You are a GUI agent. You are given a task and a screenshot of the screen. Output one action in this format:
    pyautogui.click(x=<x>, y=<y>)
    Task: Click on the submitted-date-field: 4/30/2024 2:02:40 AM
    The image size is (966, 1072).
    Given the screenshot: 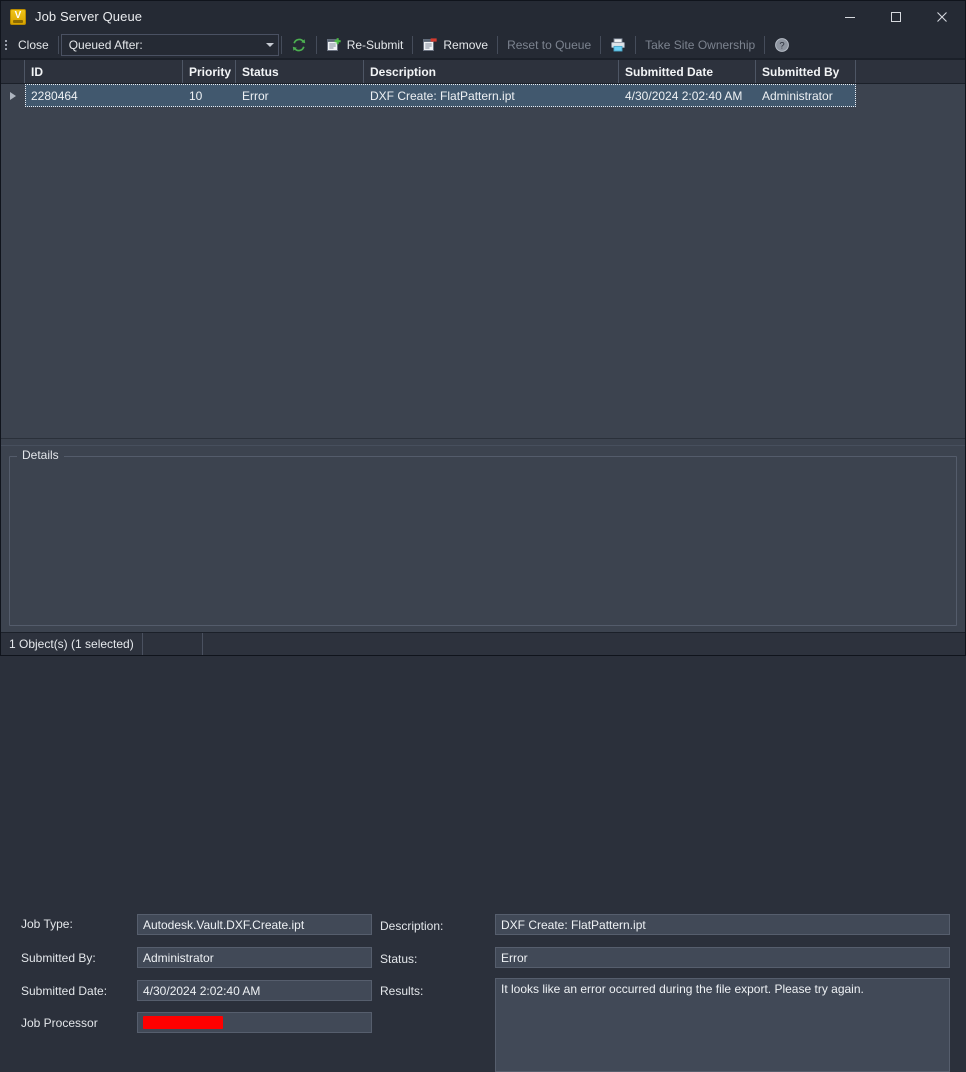 What is the action you would take?
    pyautogui.click(x=254, y=990)
    